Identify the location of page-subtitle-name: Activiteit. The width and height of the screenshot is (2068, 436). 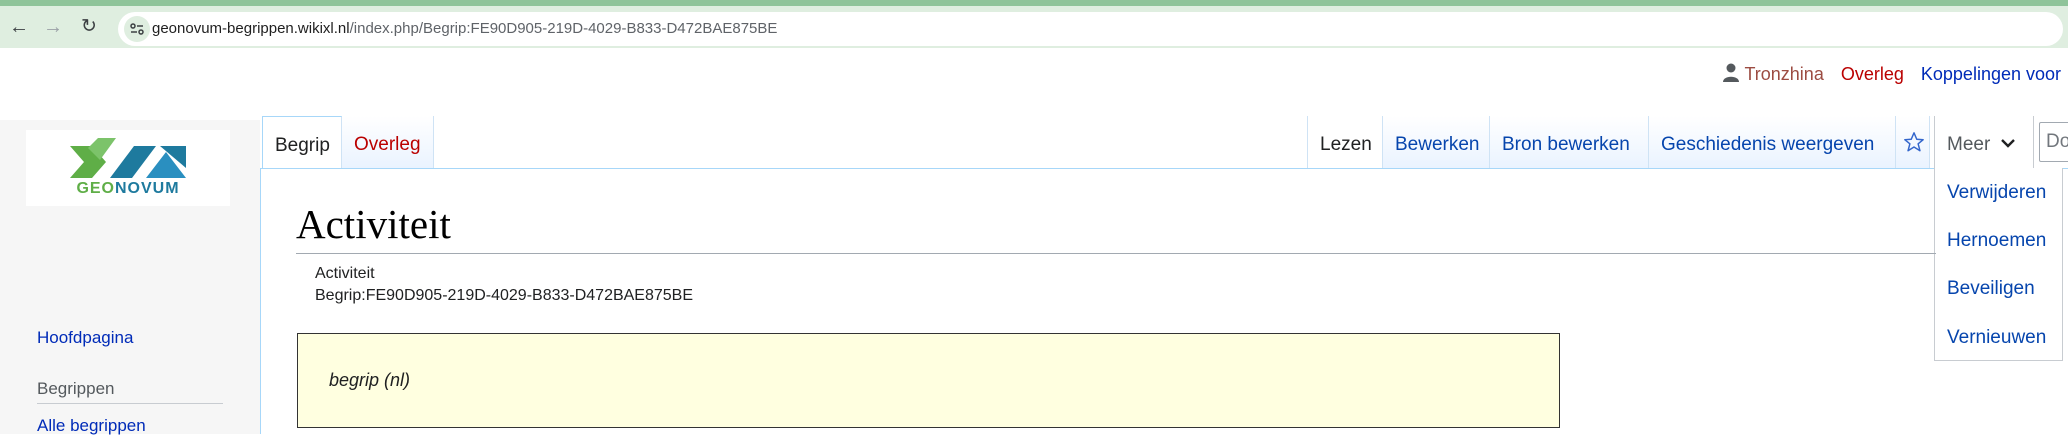
(345, 273).